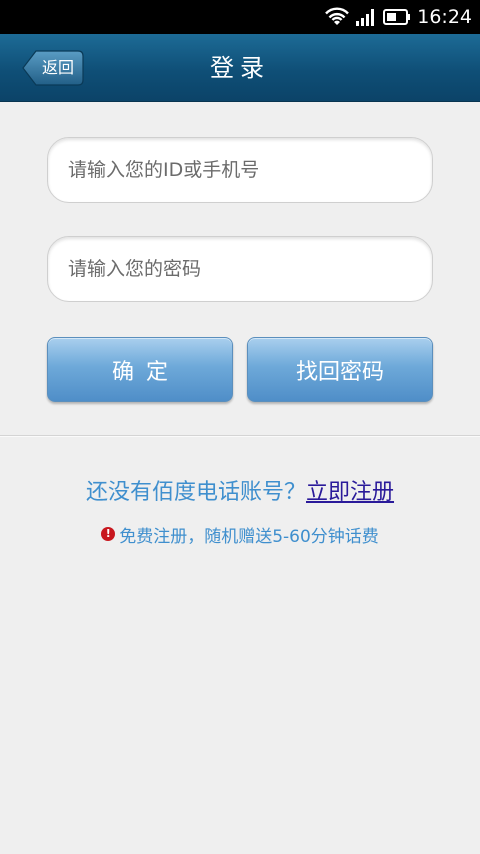 This screenshot has height=854, width=480. Describe the element at coordinates (444, 17) in the screenshot. I see `status-time: 16:24` at that location.